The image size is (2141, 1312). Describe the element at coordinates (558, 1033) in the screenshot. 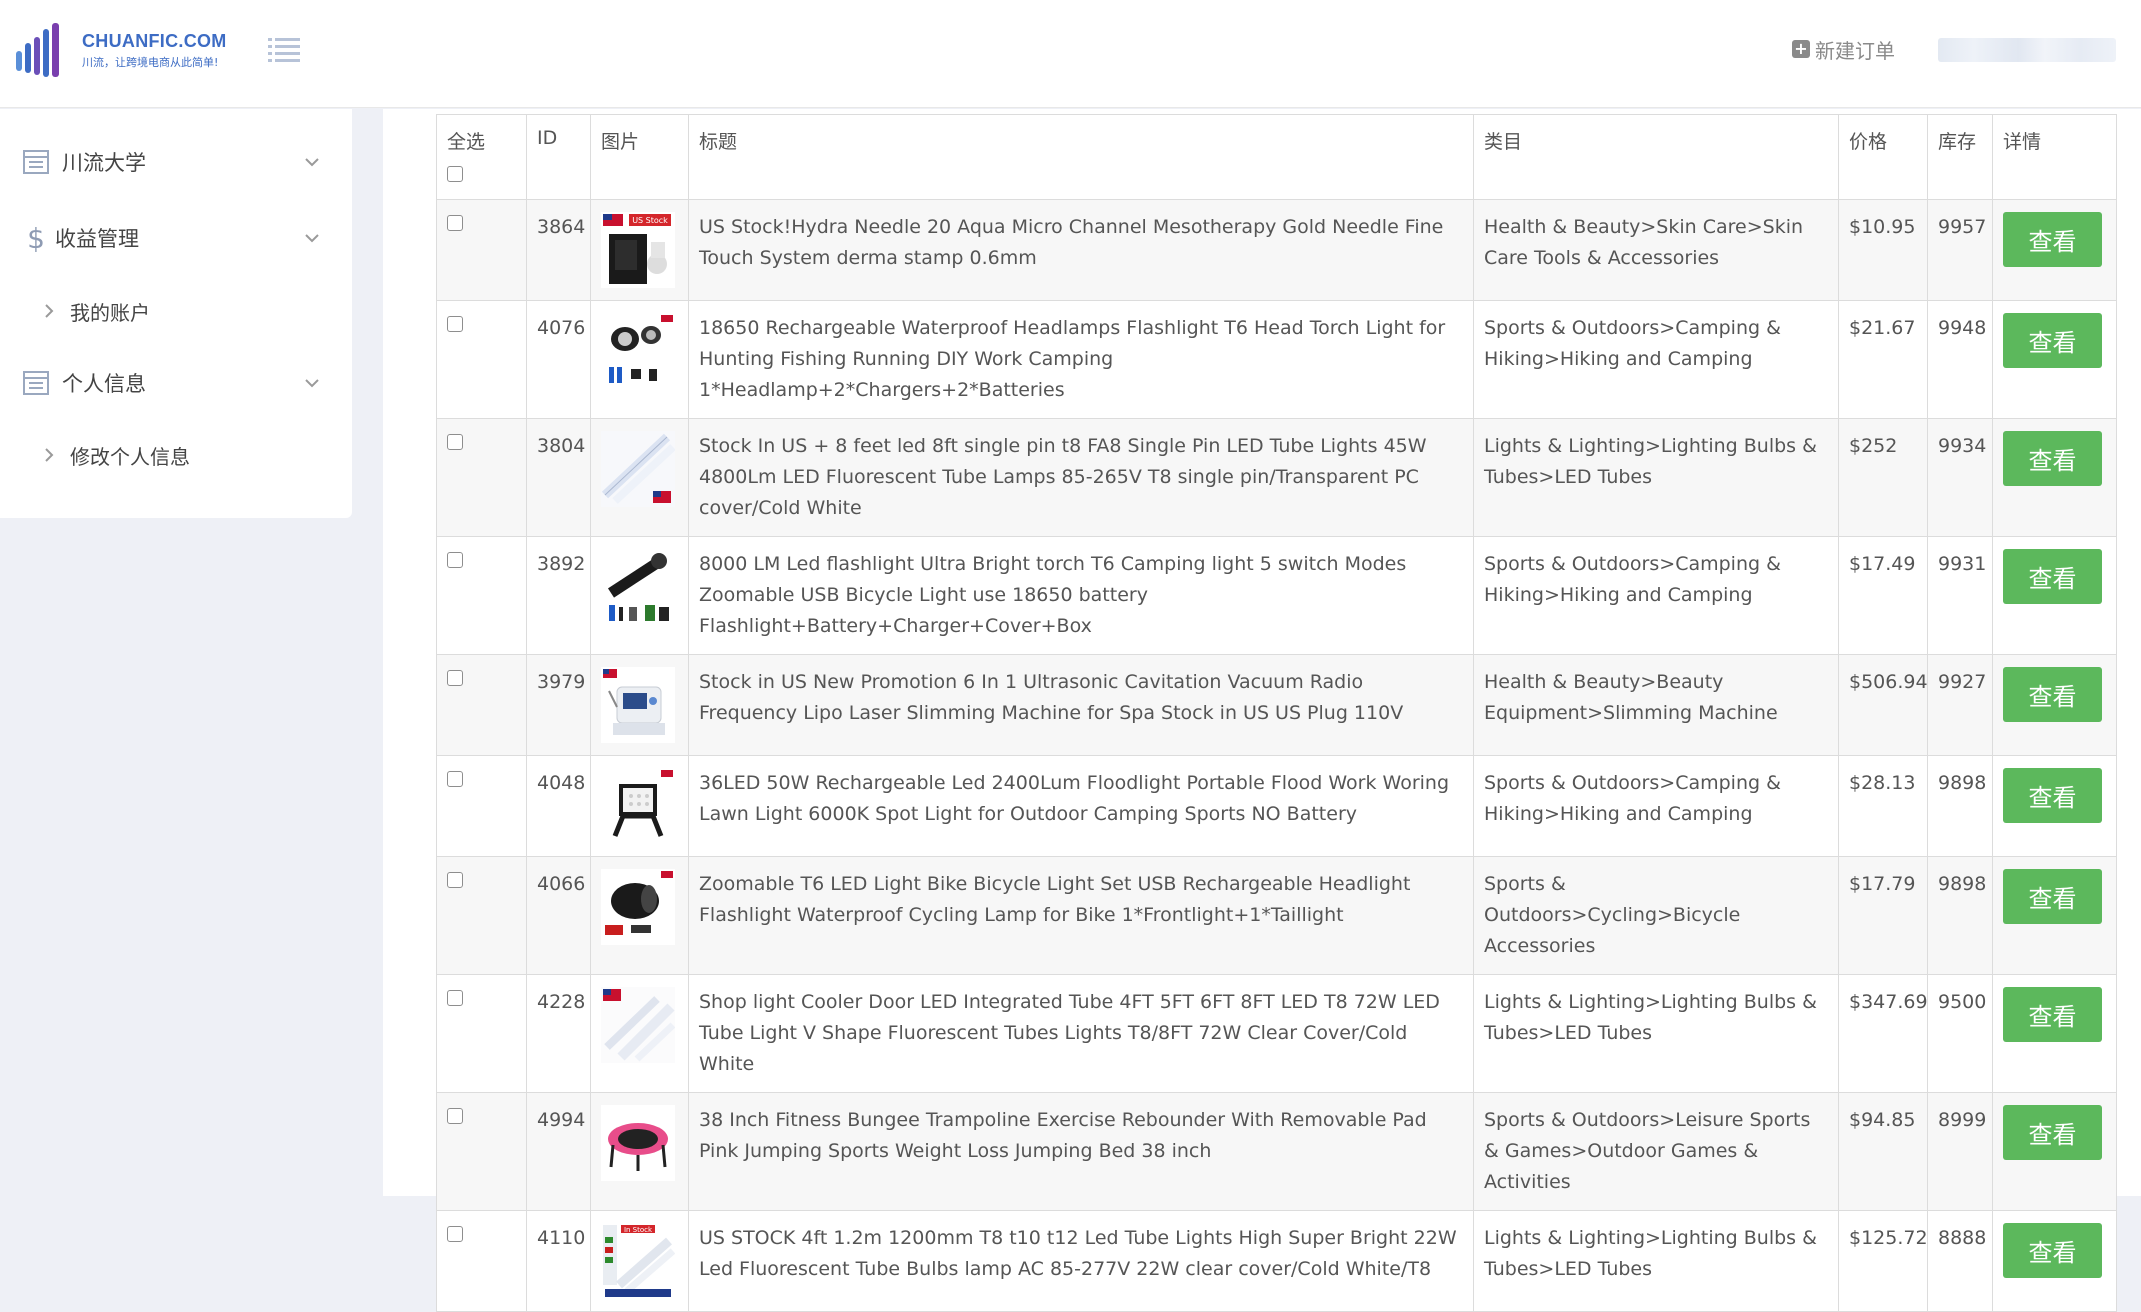

I see `row-id: 4228` at that location.